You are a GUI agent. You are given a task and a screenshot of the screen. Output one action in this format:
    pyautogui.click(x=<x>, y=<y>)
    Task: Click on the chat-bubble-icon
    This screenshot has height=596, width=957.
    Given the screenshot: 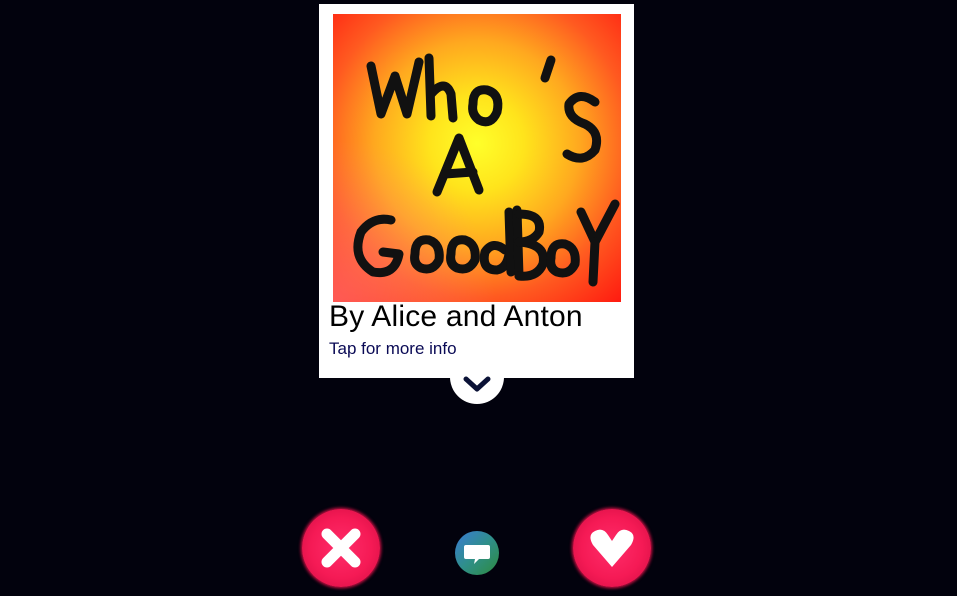 What is the action you would take?
    pyautogui.click(x=477, y=554)
    